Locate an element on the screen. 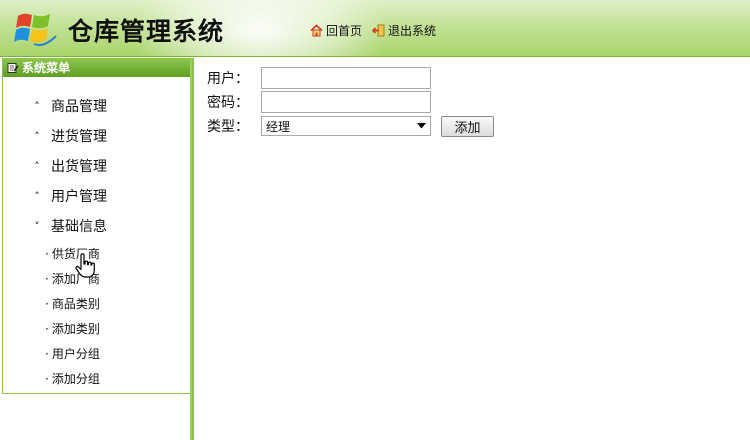 This screenshot has height=440, width=750. main-content: 用户： 密码： 类型： 经理 添加 is located at coordinates (350, 102).